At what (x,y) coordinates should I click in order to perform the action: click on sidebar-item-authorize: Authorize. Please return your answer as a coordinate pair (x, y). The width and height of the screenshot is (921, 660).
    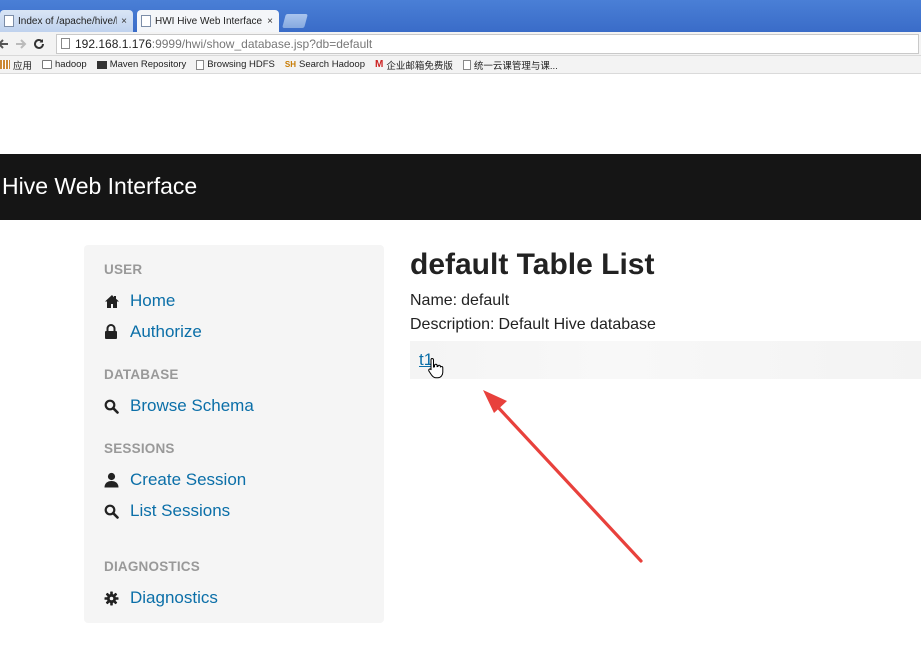
    Looking at the image, I should click on (153, 332).